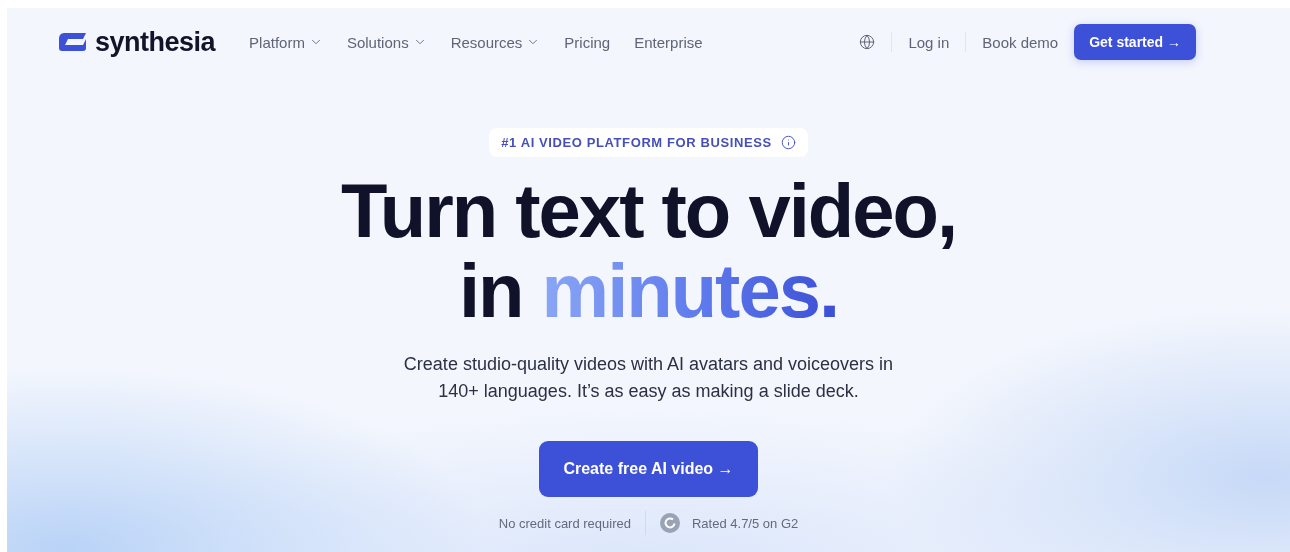 The image size is (1290, 552). I want to click on logo-wordmark: synthesia, so click(155, 42).